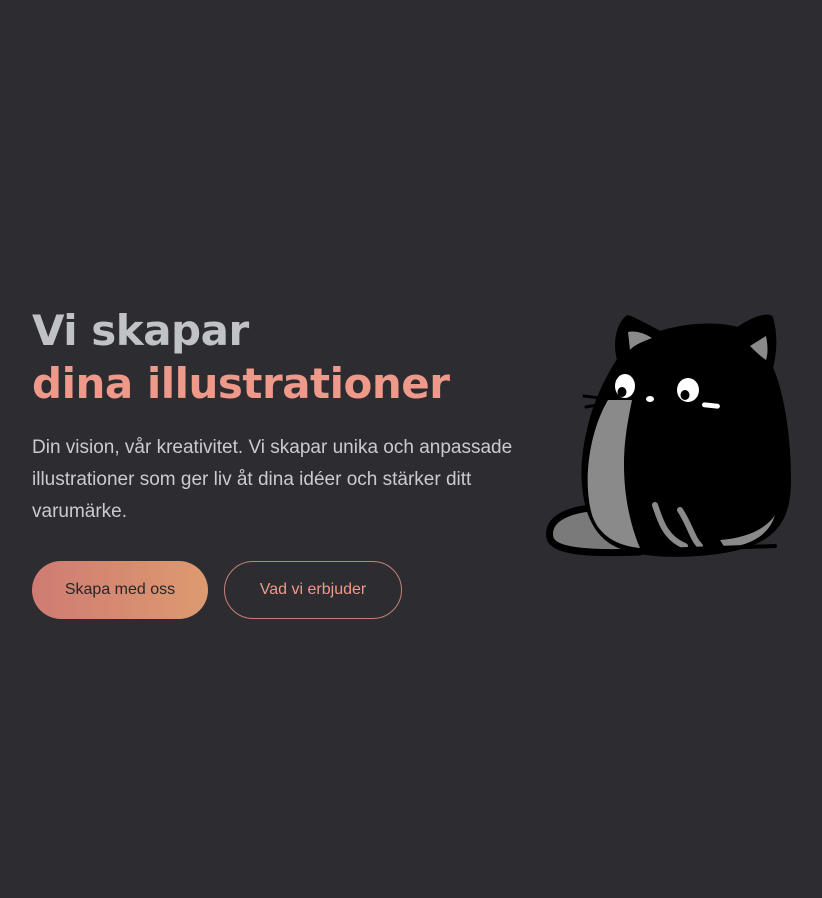  Describe the element at coordinates (622, 392) in the screenshot. I see `cat-left-pupil` at that location.